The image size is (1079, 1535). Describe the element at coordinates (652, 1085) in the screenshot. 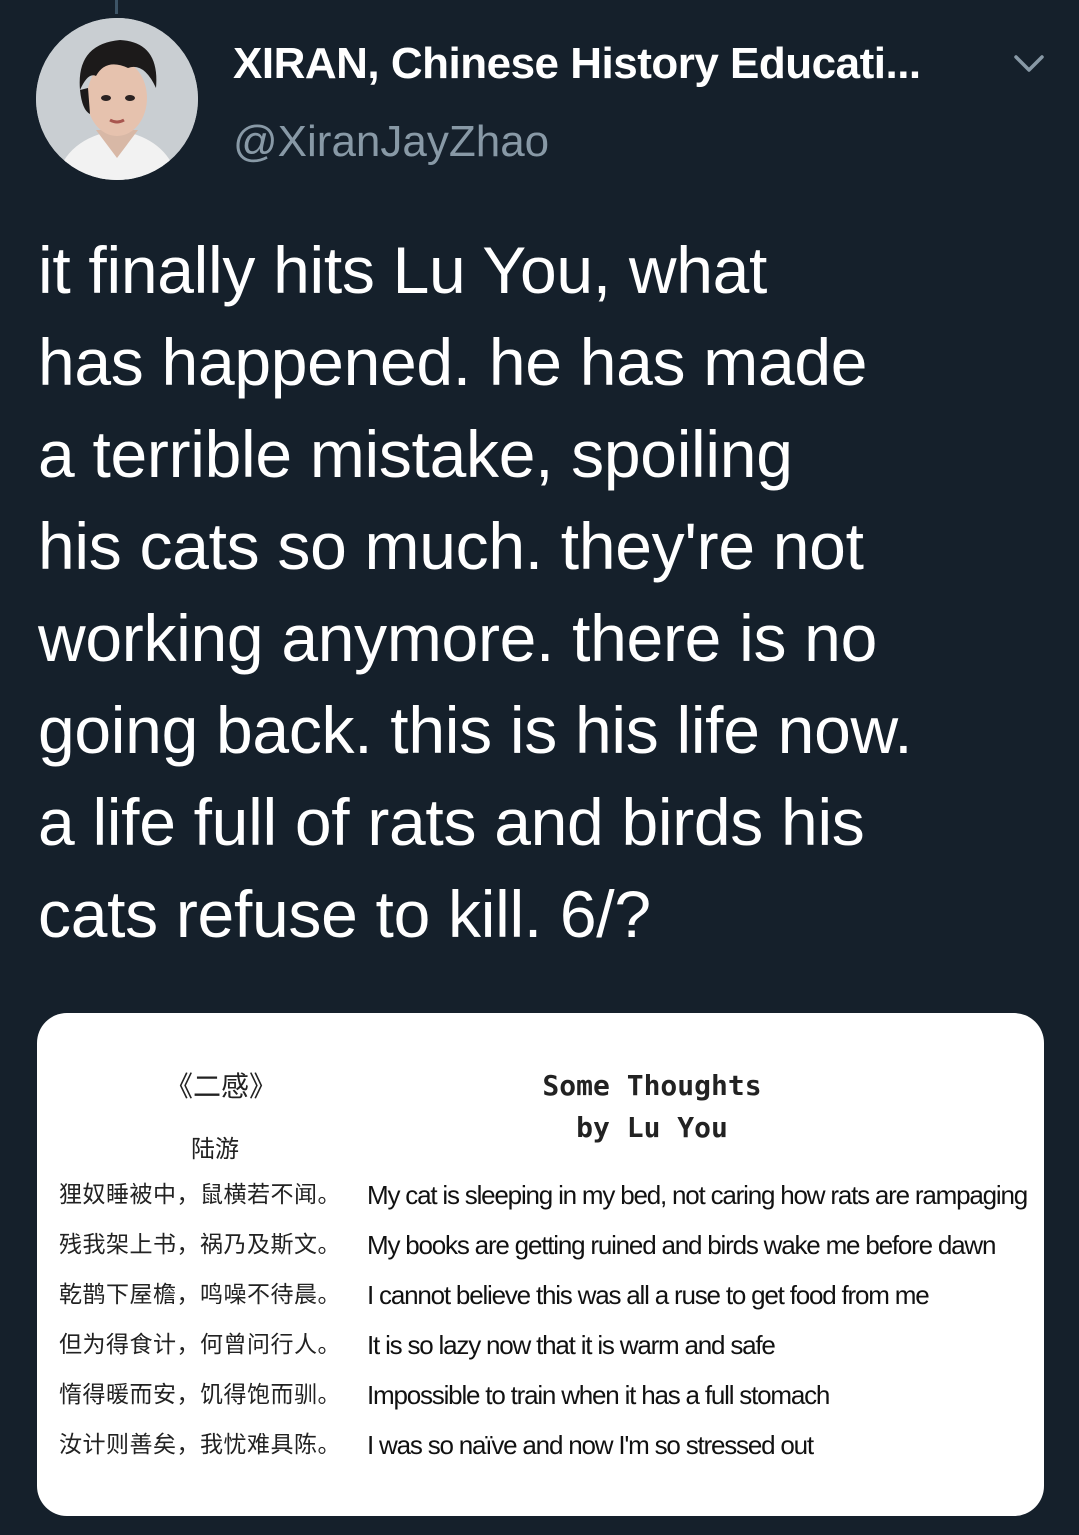

I see `poem-english-title-line: Some Thoughts` at that location.